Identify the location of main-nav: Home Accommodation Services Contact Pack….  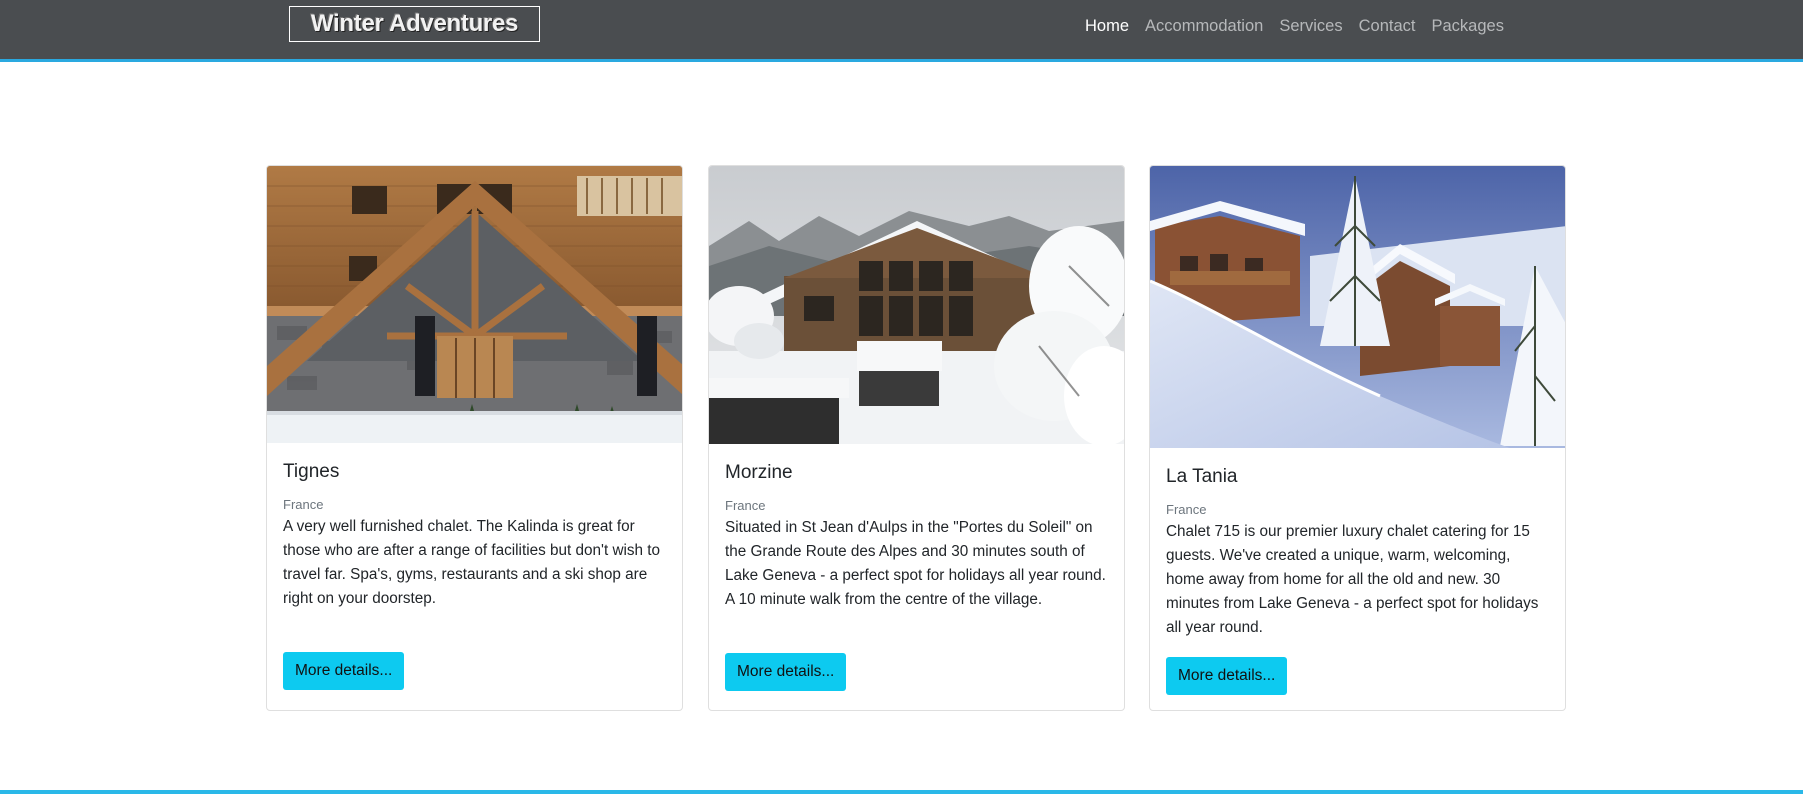
(1302, 26).